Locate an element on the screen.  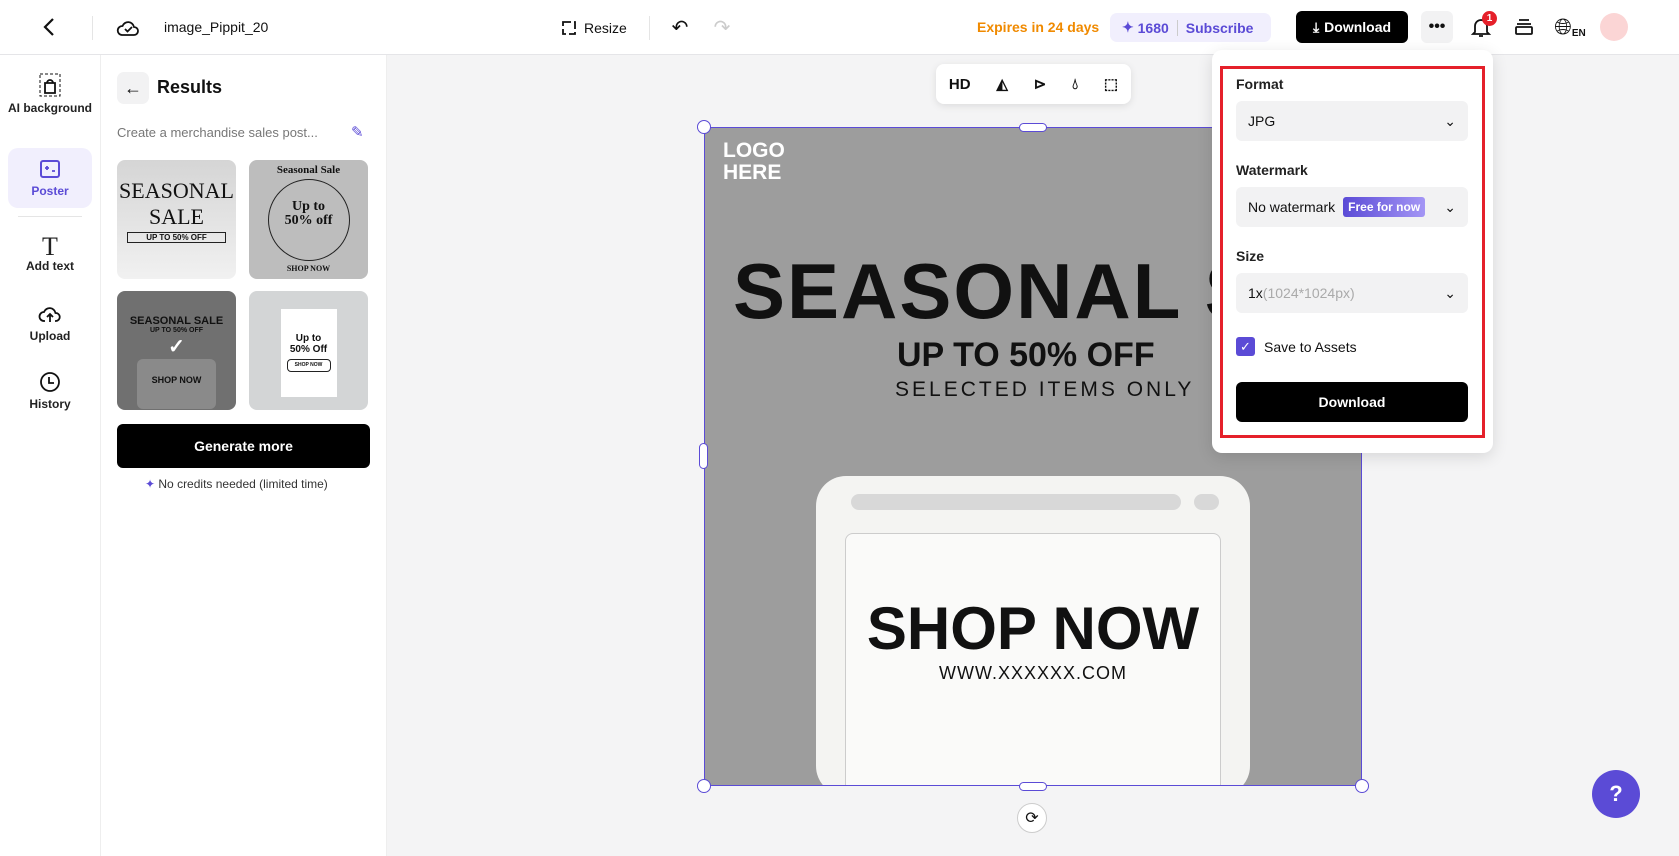
credit-count: 1680 is located at coordinates (1153, 27).